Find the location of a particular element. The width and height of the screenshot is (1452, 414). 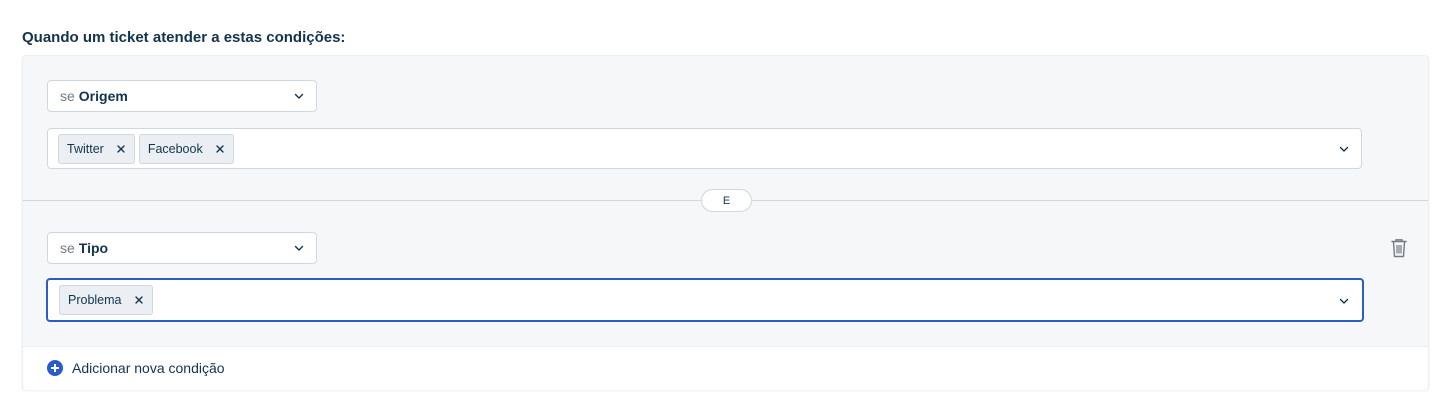

condition-1-prefix: se is located at coordinates (67, 96).